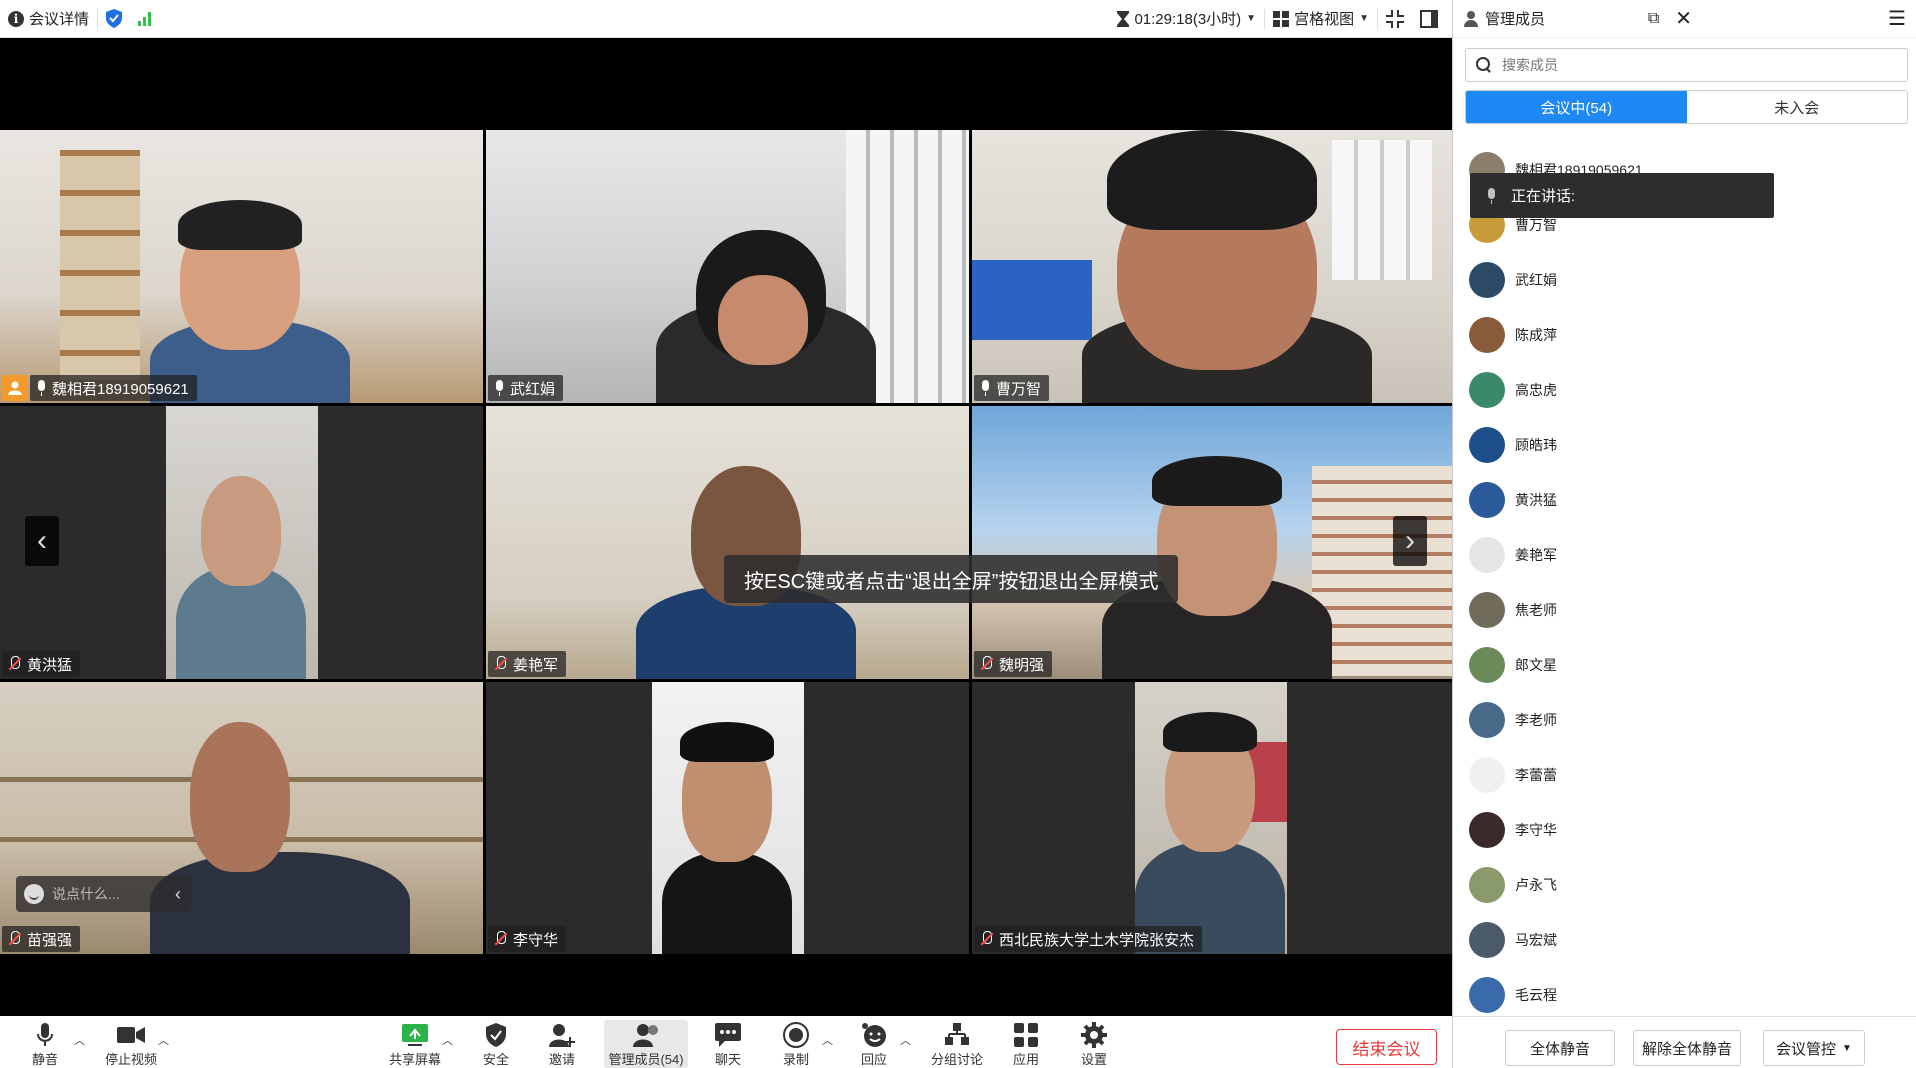  Describe the element at coordinates (646, 1044) in the screenshot. I see `manage-members-button: 管理成员(54)` at that location.